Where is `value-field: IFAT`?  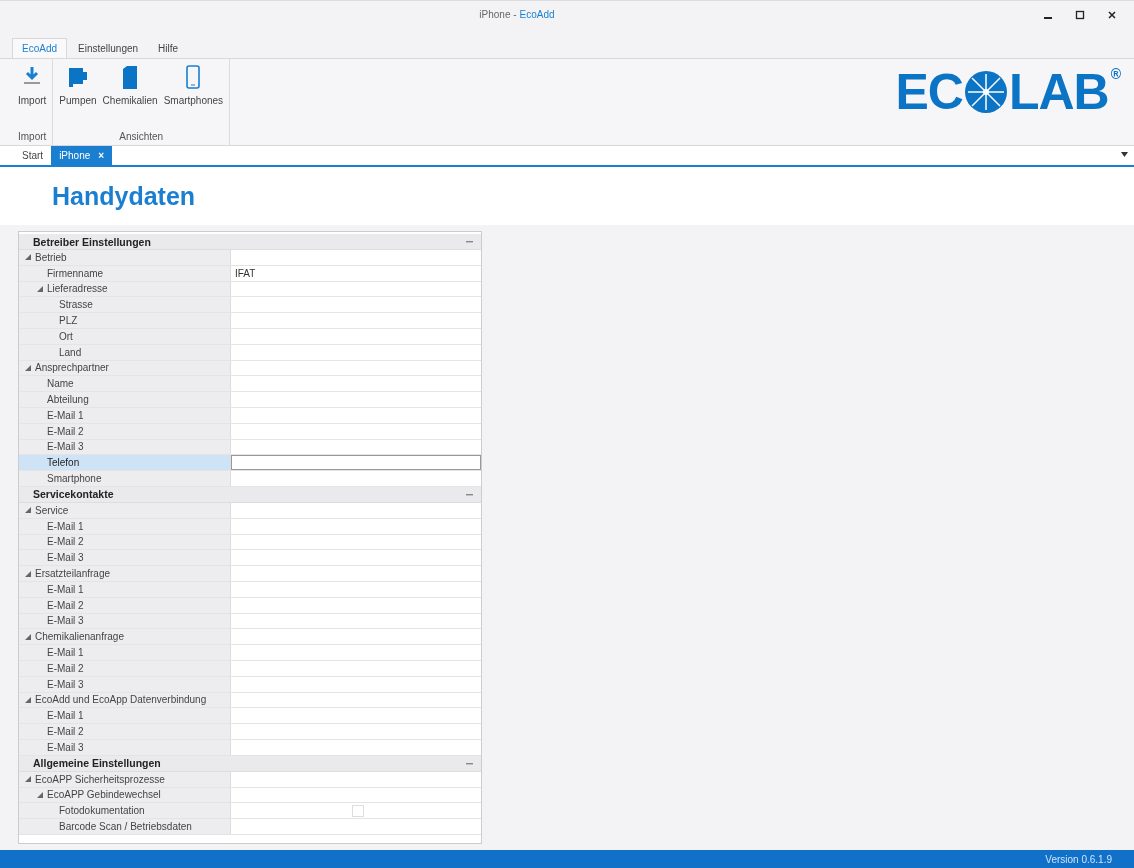
value-field: IFAT is located at coordinates (356, 273).